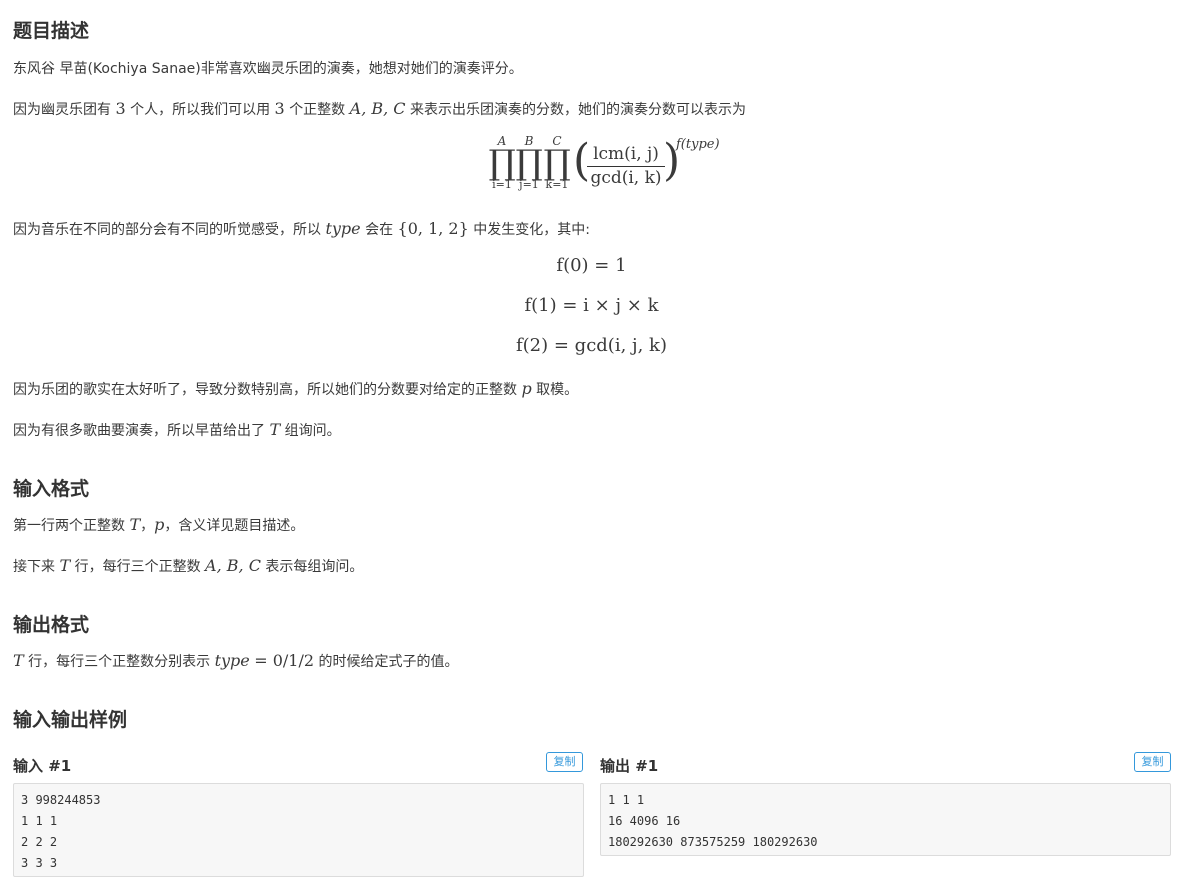  I want to click on fraction: lcm(i, j) gcd(i, k), so click(626, 166).